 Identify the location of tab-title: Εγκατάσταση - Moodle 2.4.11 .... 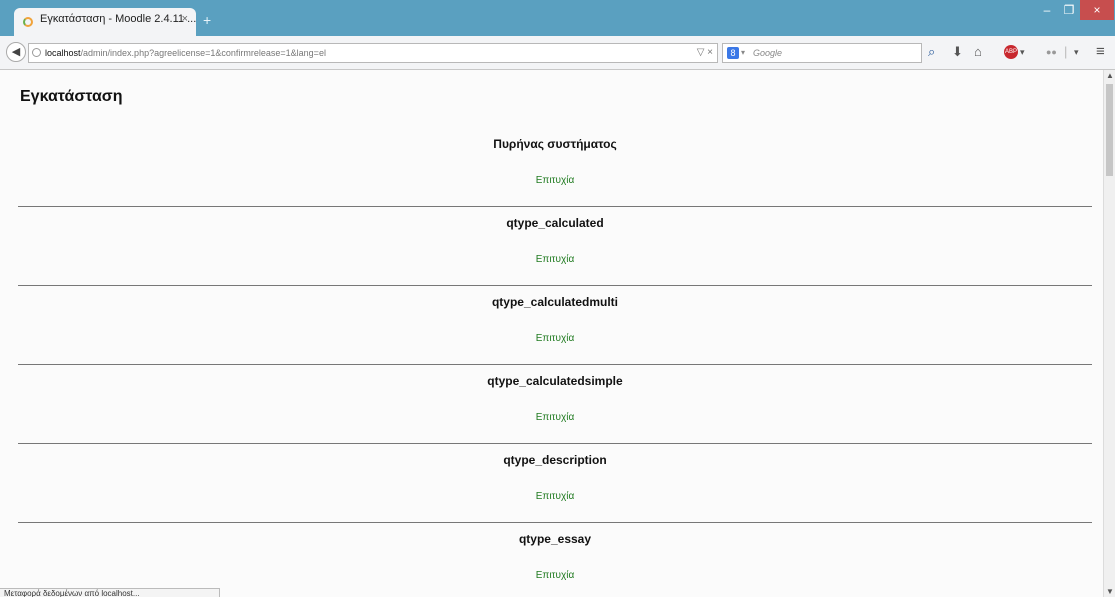
(118, 19).